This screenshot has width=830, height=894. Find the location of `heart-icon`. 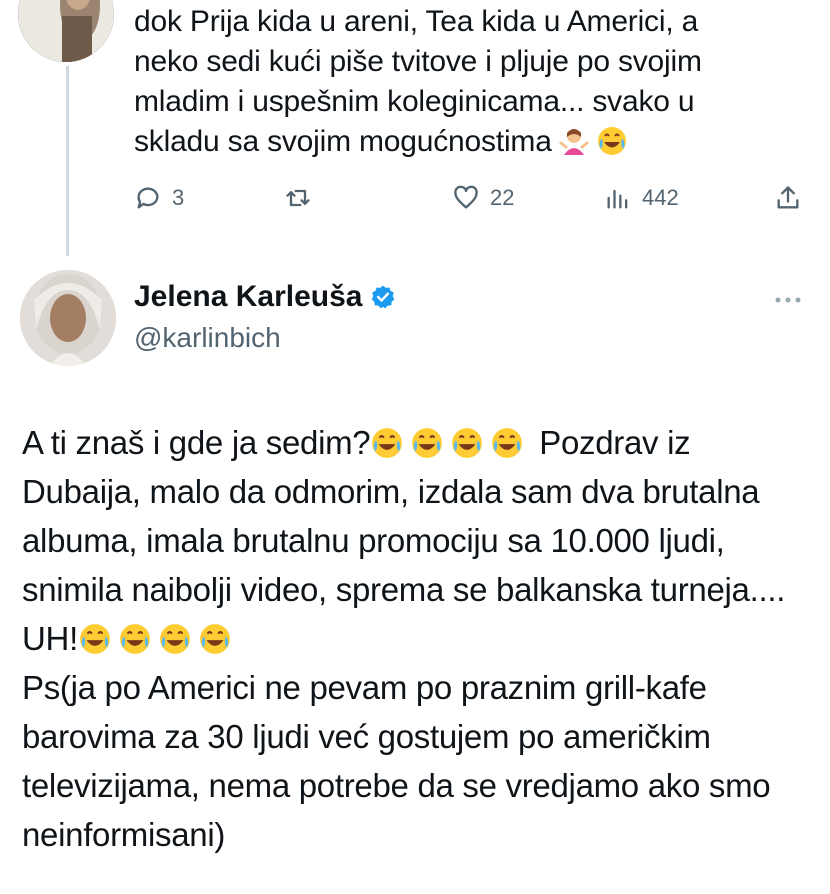

heart-icon is located at coordinates (466, 197).